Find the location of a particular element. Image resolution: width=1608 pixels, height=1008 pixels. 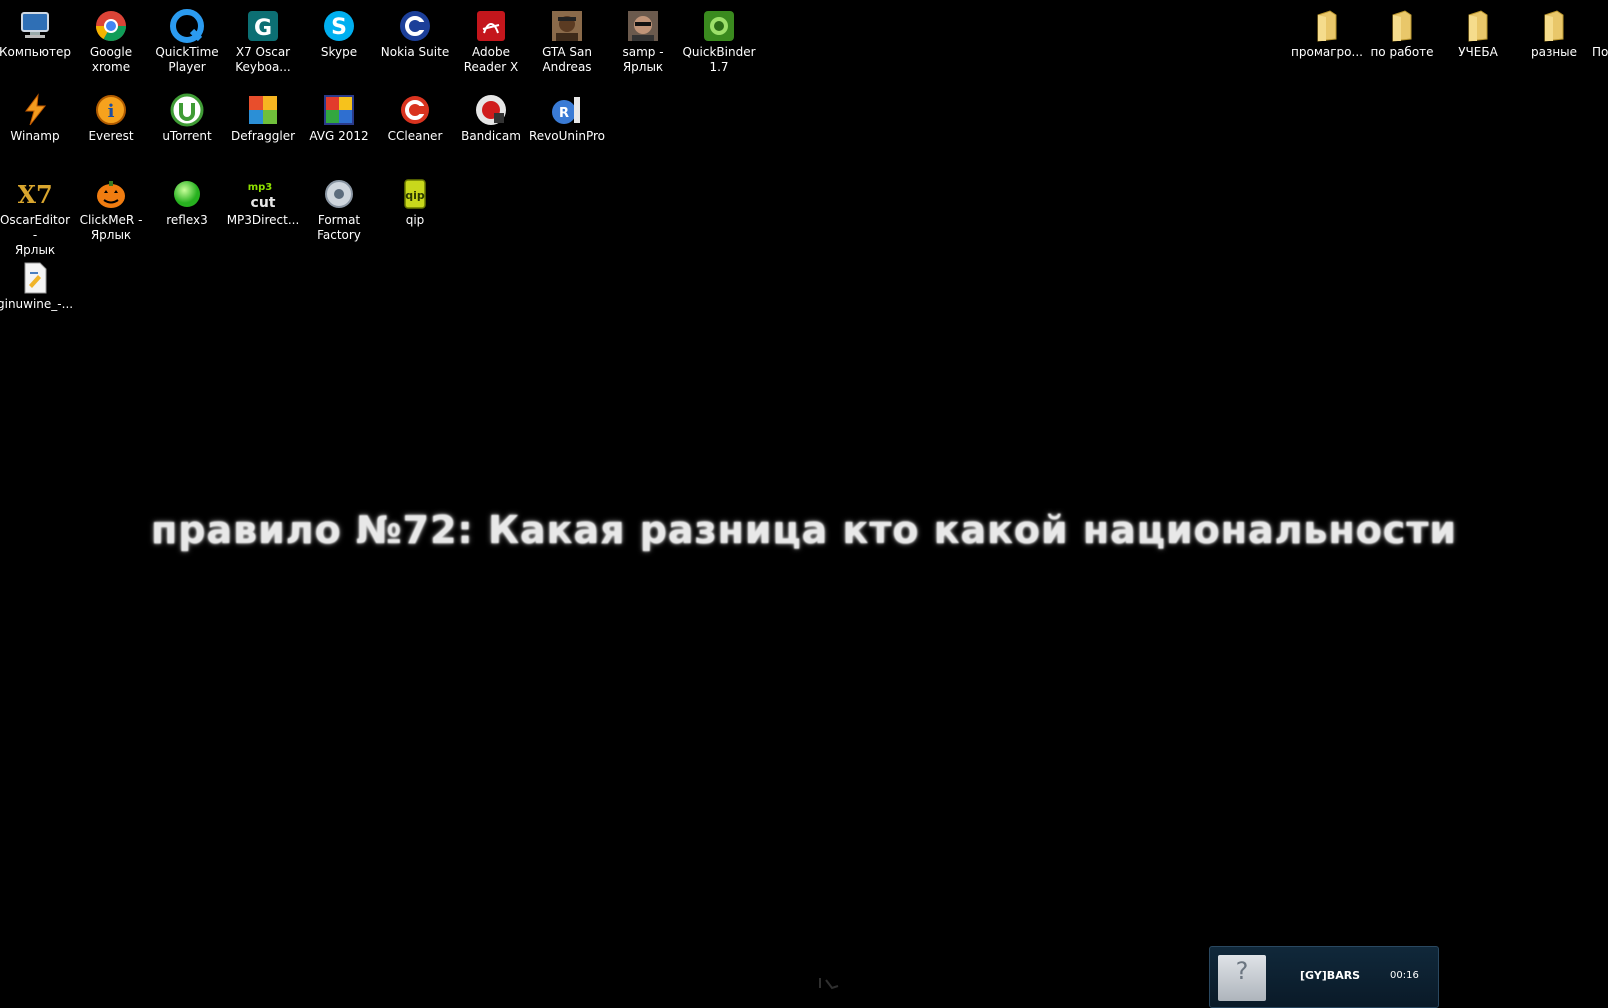

icon-label: Defraggler is located at coordinates (263, 136).